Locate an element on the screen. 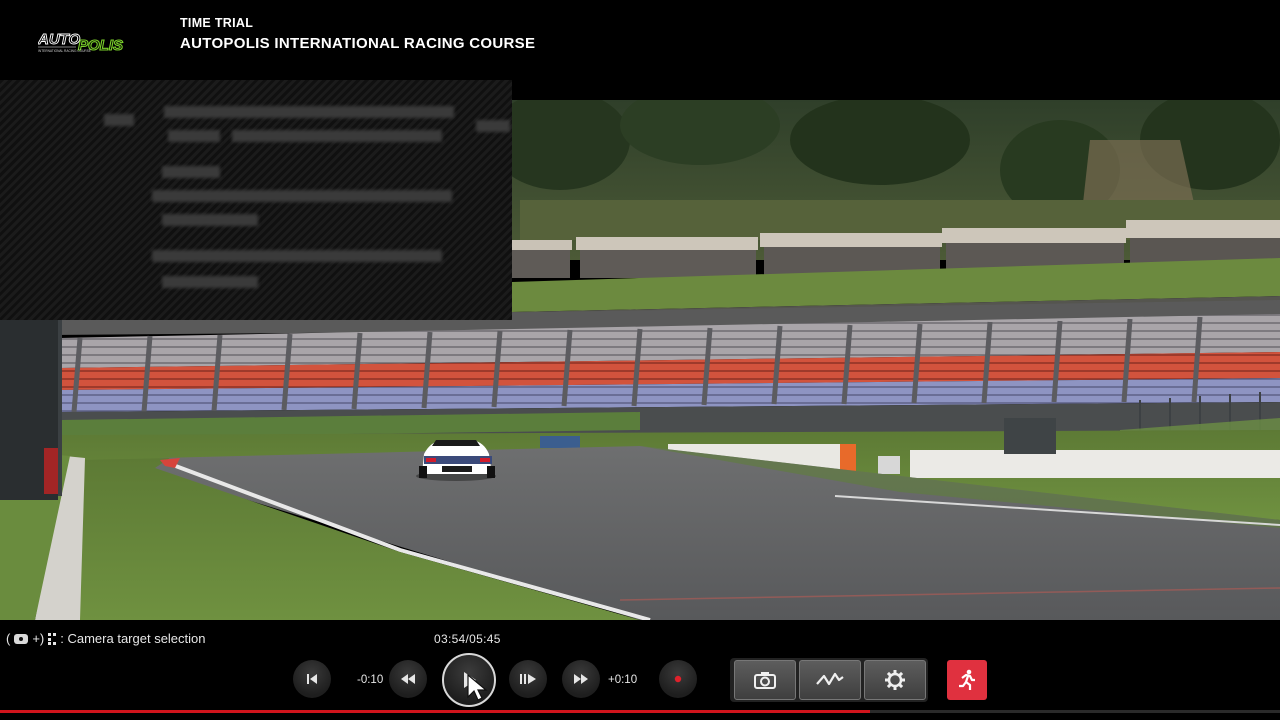 The width and height of the screenshot is (1280, 720). telemetry-button is located at coordinates (830, 680).